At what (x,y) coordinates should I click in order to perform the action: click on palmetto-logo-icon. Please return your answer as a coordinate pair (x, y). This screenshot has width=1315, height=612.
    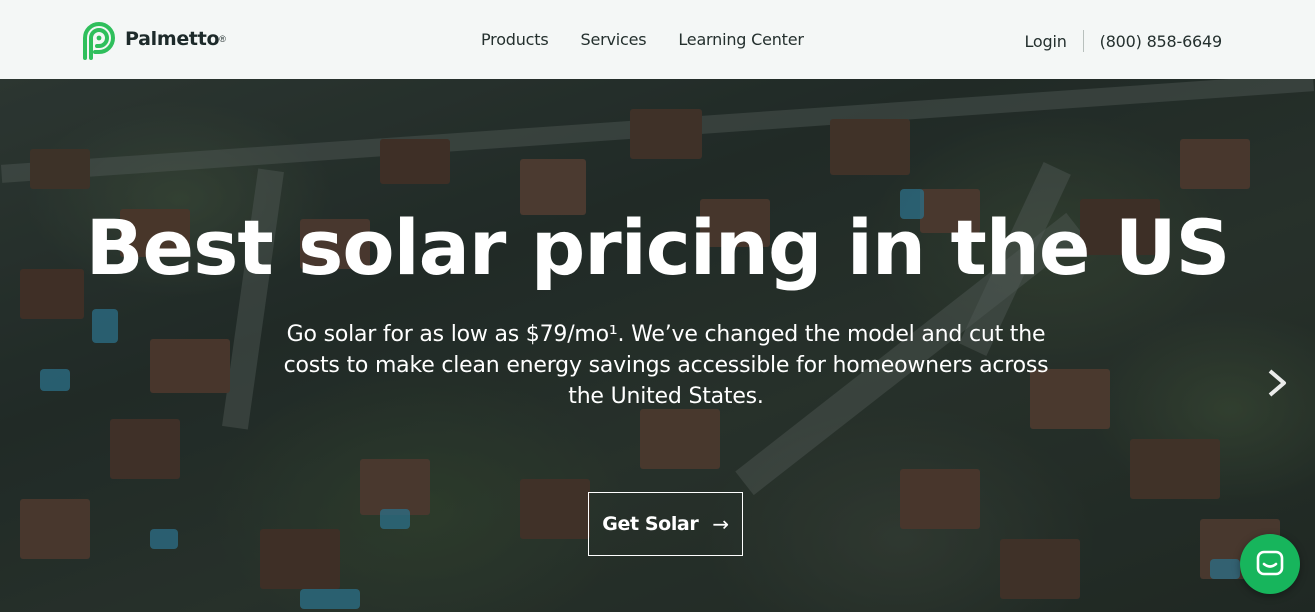
    Looking at the image, I should click on (99, 41).